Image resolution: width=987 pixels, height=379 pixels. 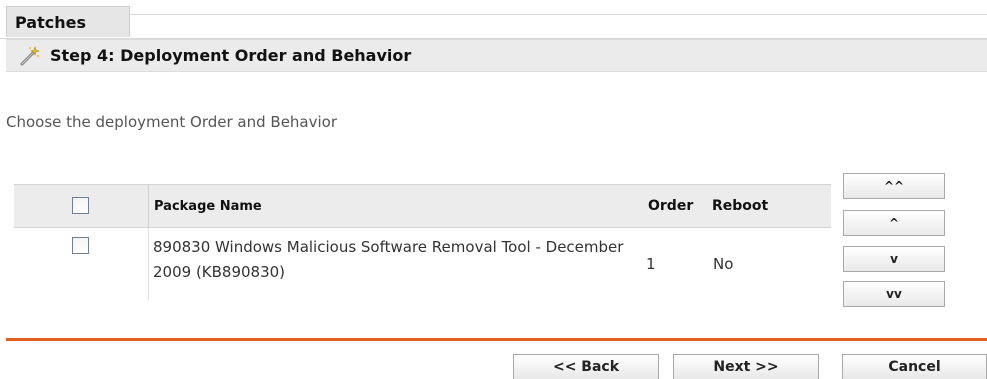 I want to click on tab-strip, so click(x=493, y=22).